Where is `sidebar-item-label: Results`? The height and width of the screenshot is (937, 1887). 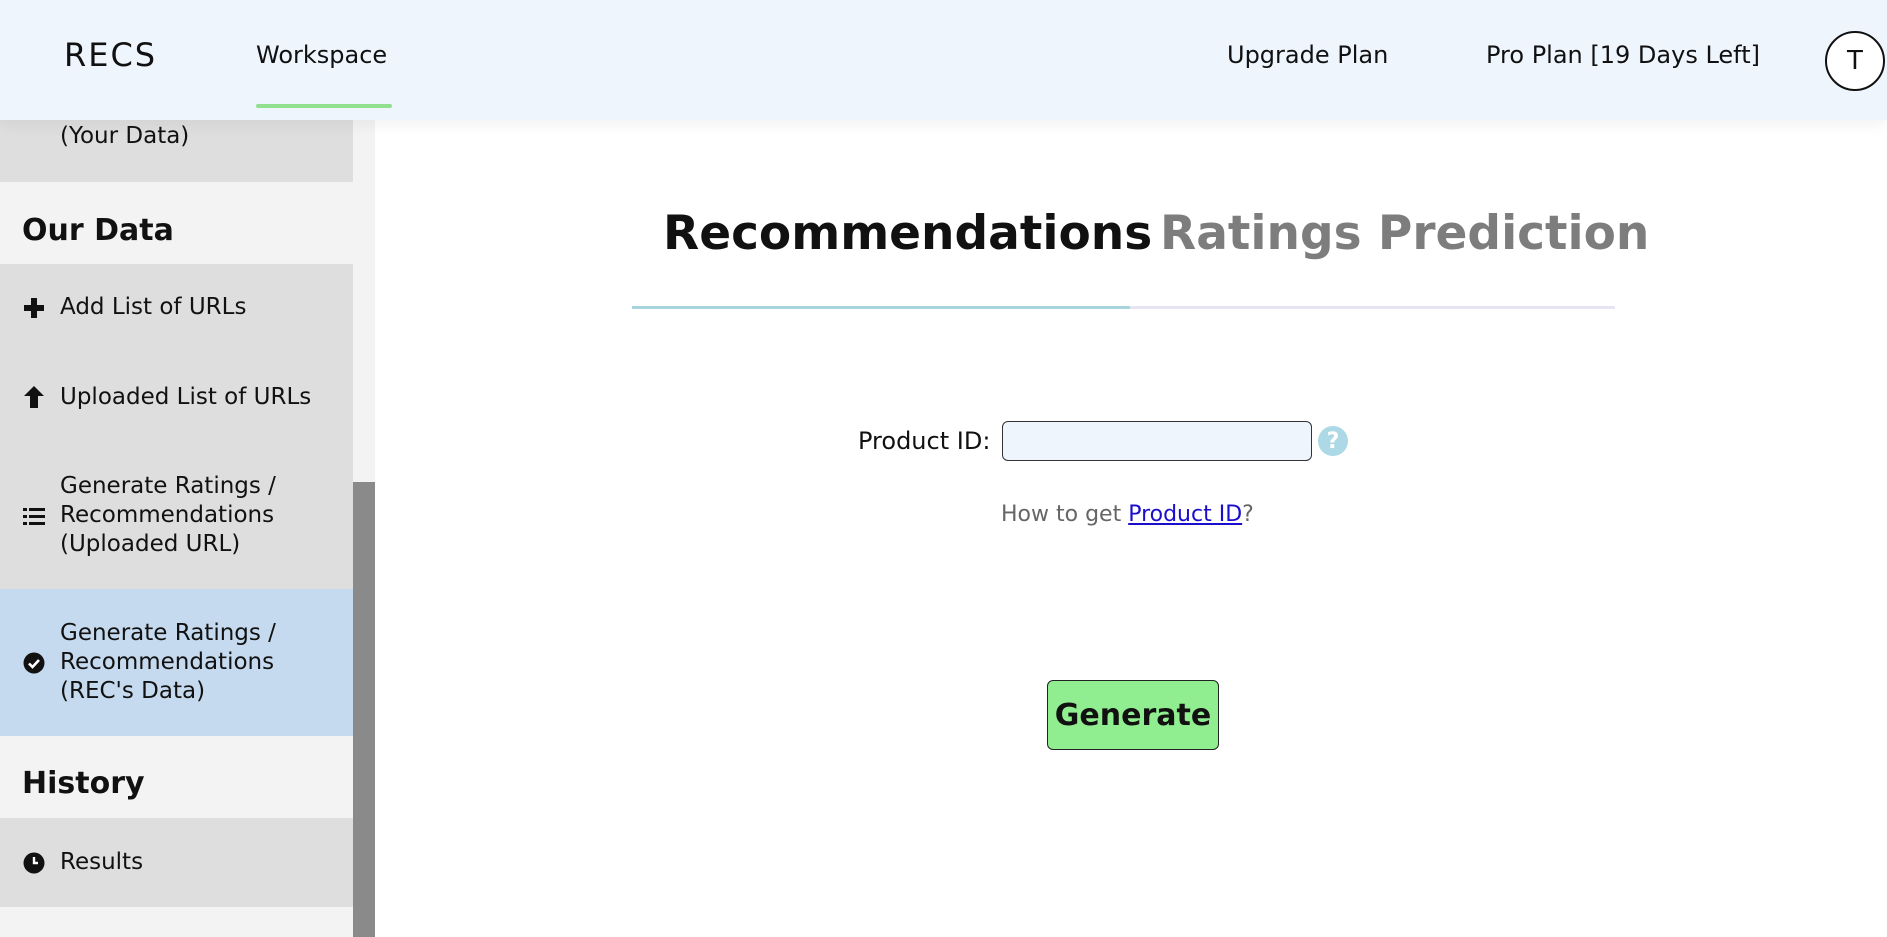 sidebar-item-label: Results is located at coordinates (102, 862).